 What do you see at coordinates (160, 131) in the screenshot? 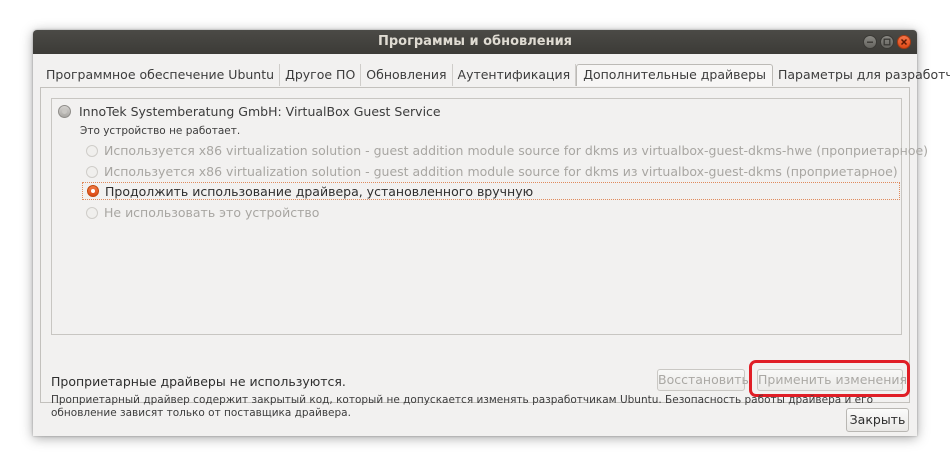
I see `device-status: Это устройство не работает.` at bounding box center [160, 131].